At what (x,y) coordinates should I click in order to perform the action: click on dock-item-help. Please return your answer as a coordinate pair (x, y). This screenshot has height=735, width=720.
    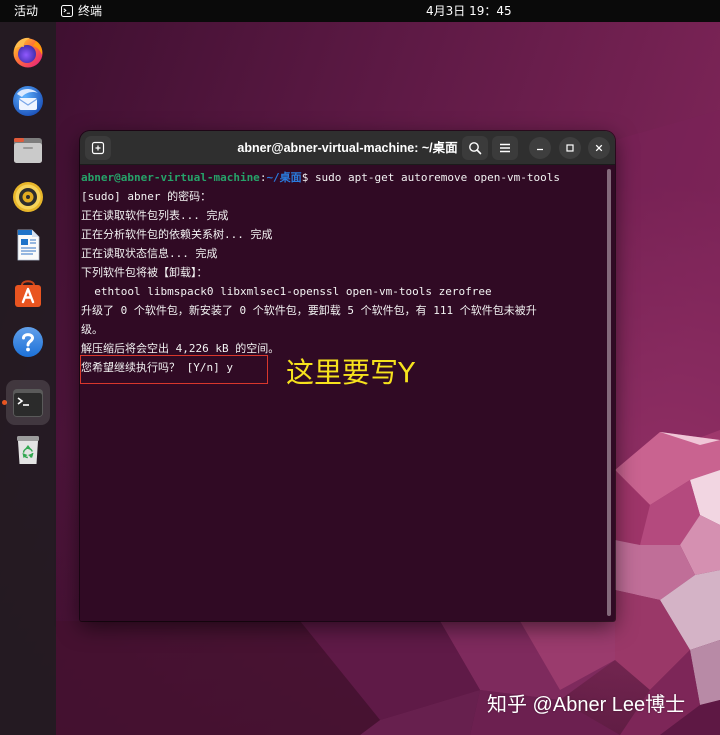
    Looking at the image, I should click on (28, 342).